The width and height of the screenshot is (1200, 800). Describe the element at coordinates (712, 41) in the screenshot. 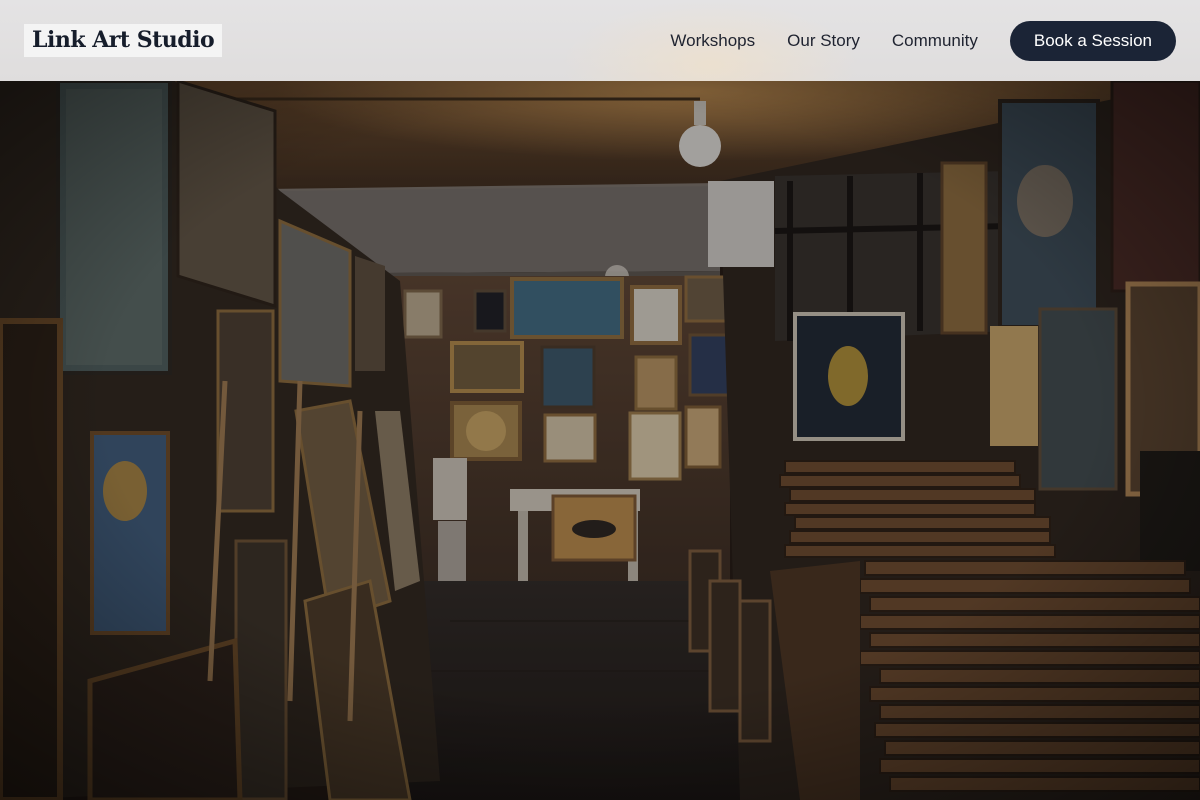

I see `nav-link-workshops: Workshops` at that location.